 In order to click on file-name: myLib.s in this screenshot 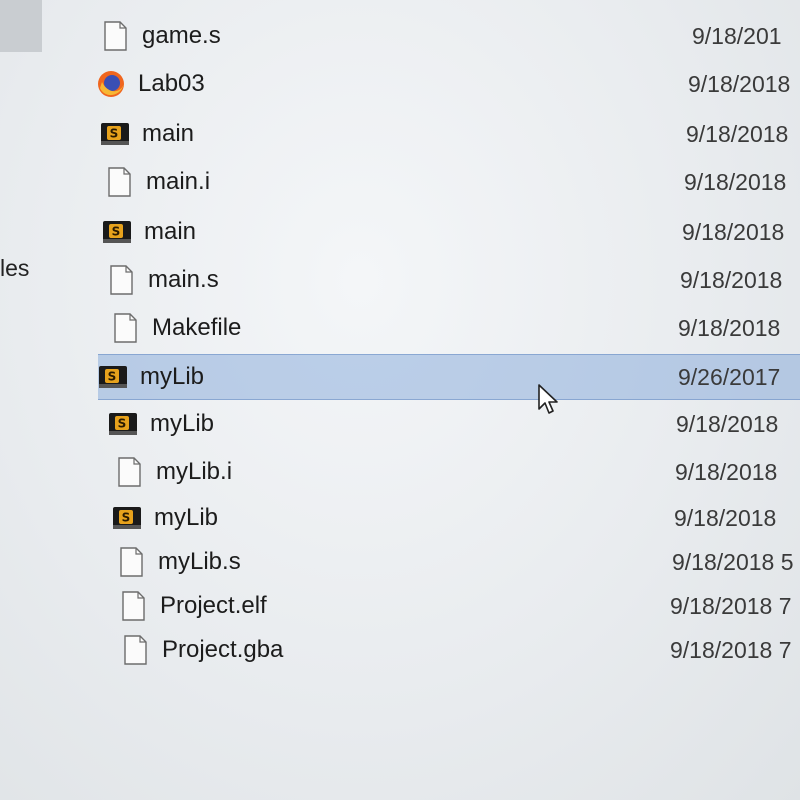, I will do `click(199, 561)`.